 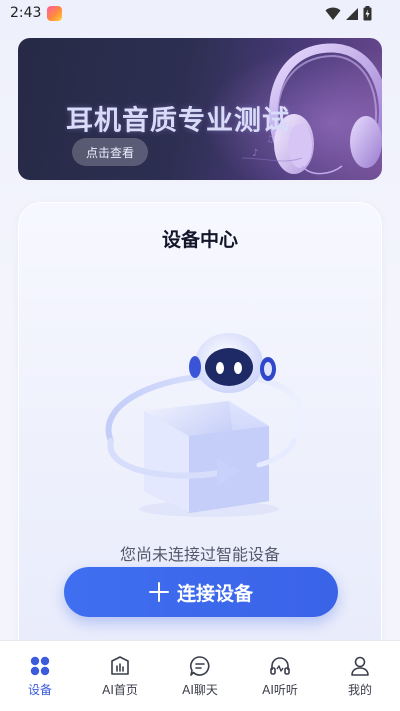 What do you see at coordinates (359, 690) in the screenshot?
I see `nav-label-profile: 我的` at bounding box center [359, 690].